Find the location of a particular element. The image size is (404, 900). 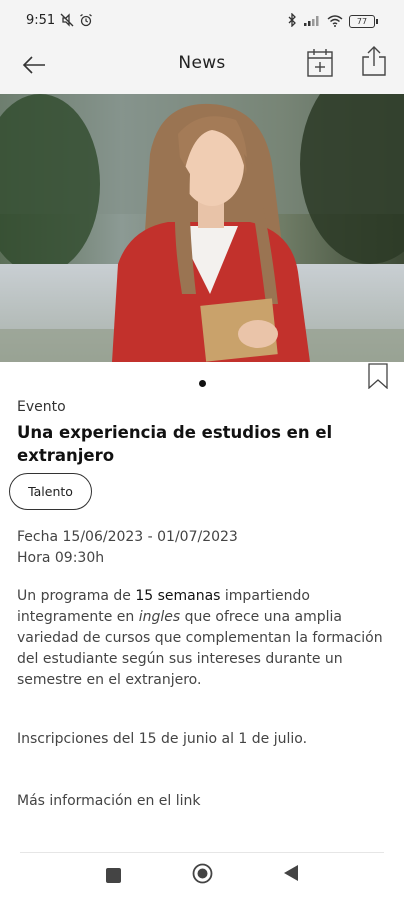

battery-level: 77 is located at coordinates (362, 21).